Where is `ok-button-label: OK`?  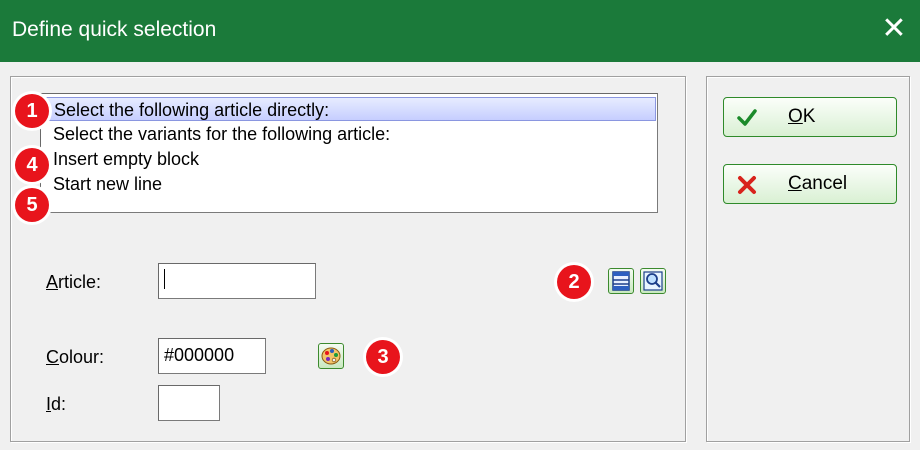 ok-button-label: OK is located at coordinates (801, 117).